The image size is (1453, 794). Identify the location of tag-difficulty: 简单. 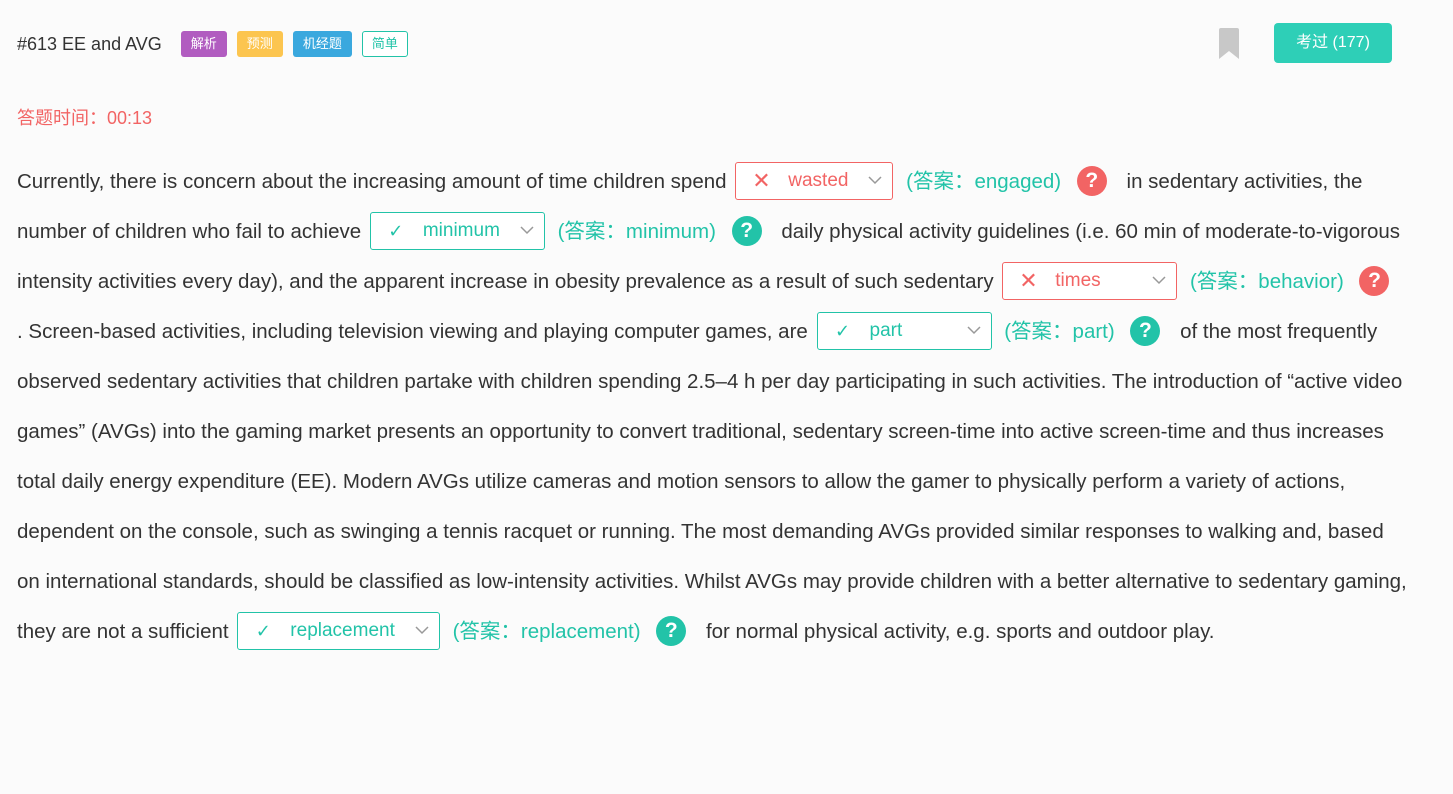
(384, 44).